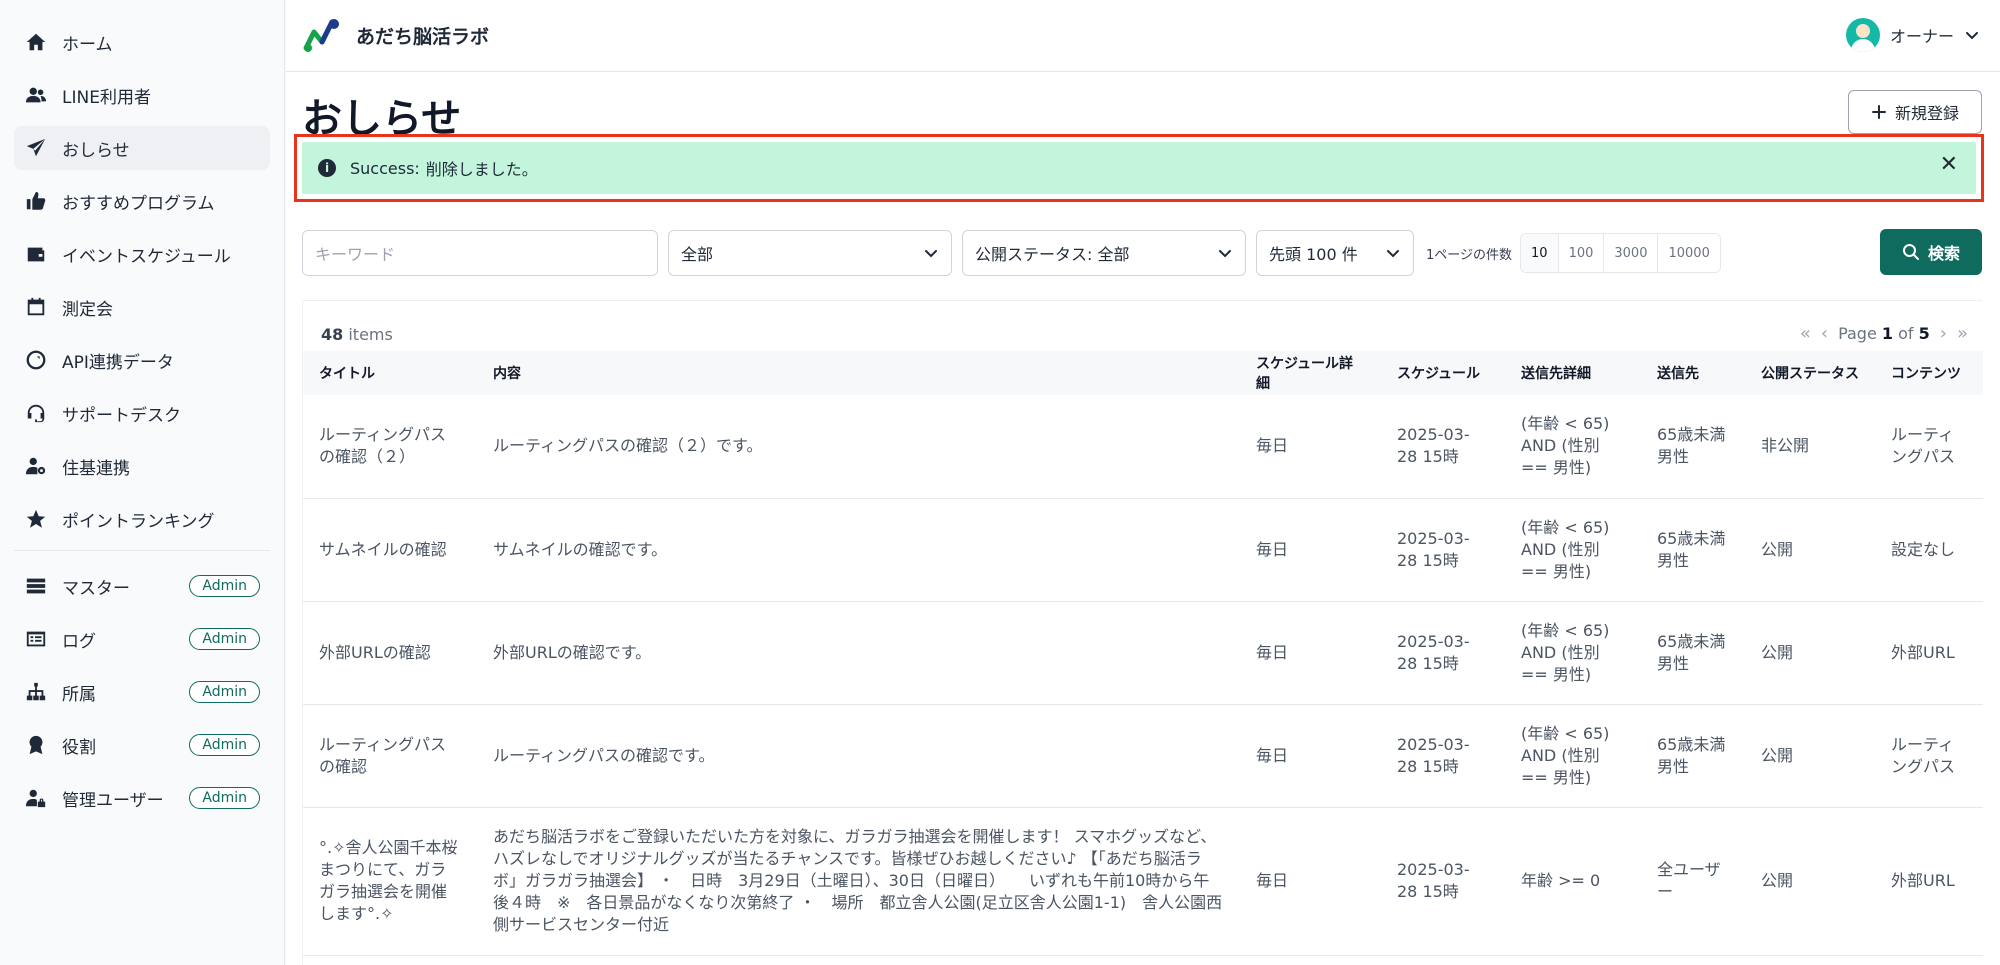 The width and height of the screenshot is (2000, 965). What do you see at coordinates (390, 550) in the screenshot?
I see `table-cell: サムネイルの確認` at bounding box center [390, 550].